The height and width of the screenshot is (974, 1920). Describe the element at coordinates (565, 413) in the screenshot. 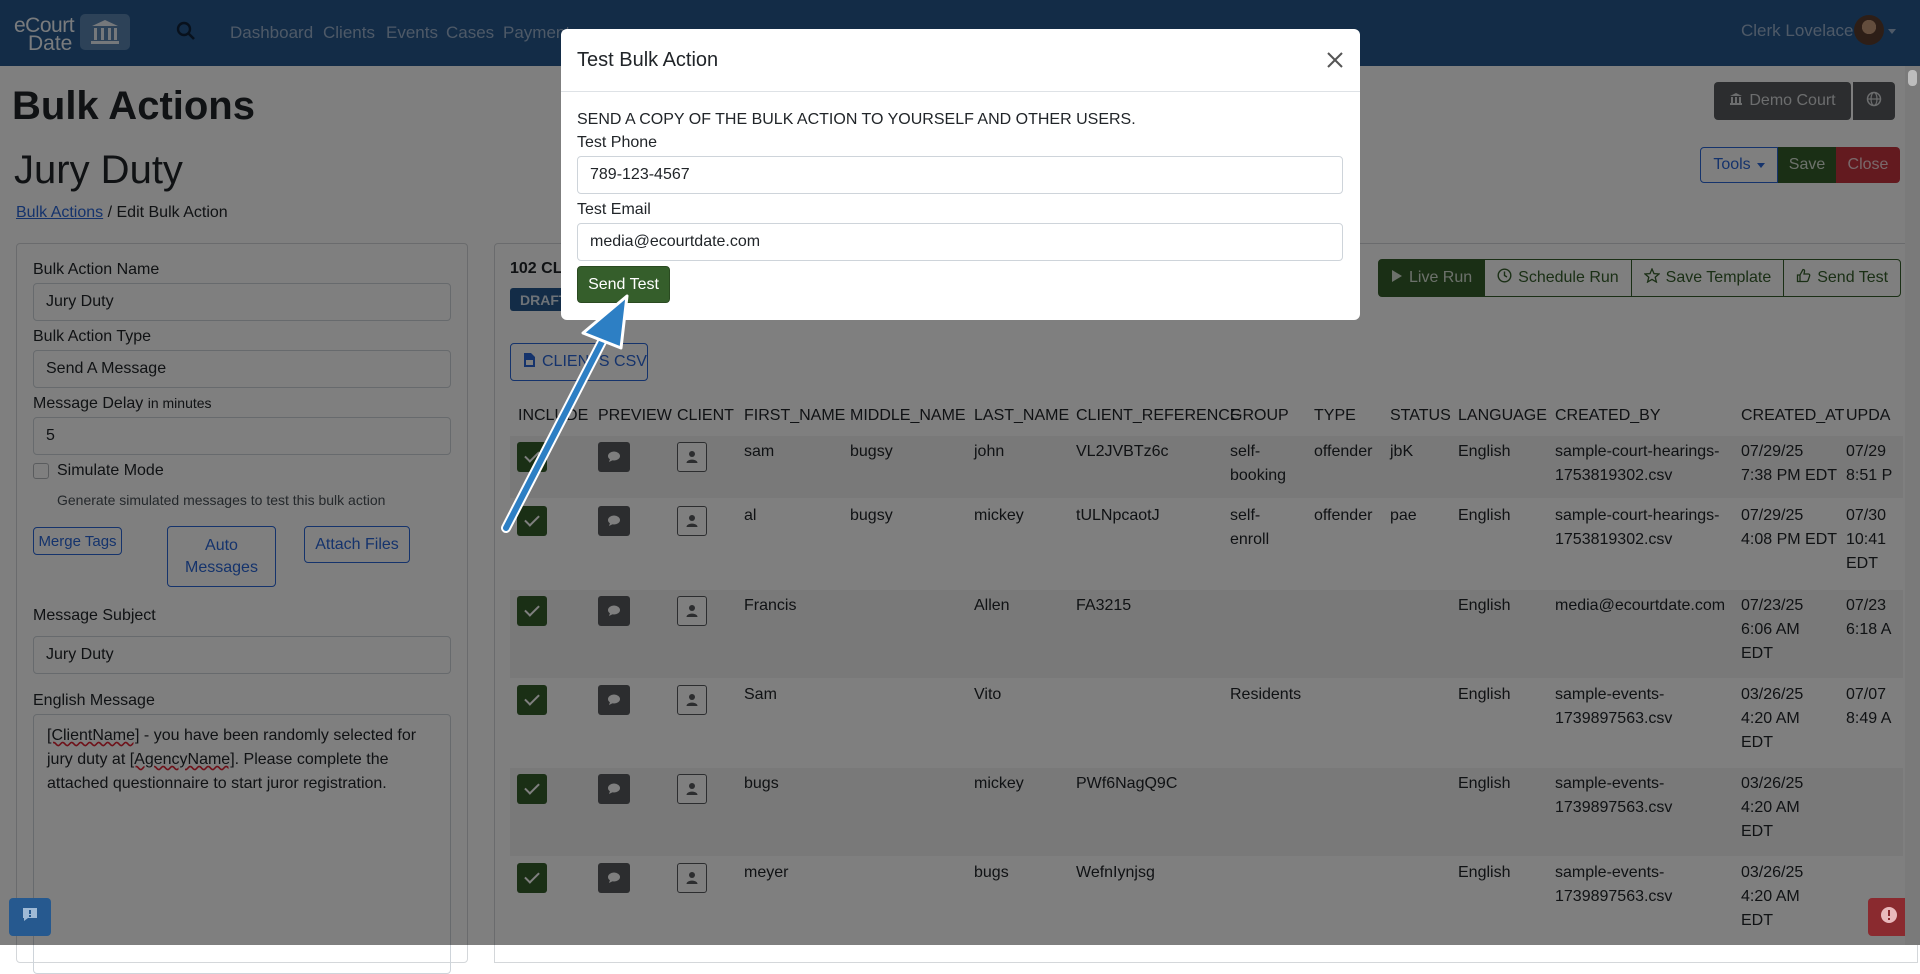

I see `annotation-arrow` at that location.